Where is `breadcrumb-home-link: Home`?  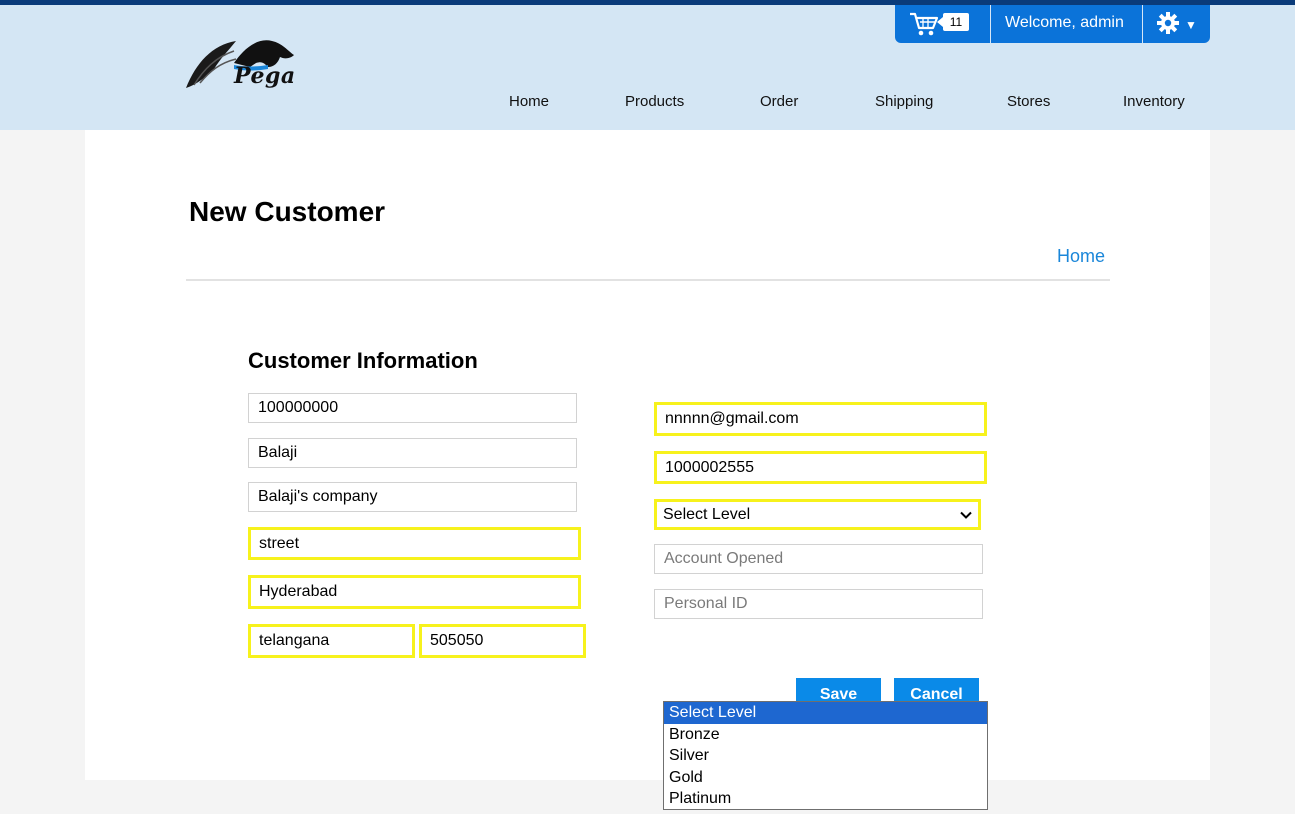
breadcrumb-home-link: Home is located at coordinates (1081, 256).